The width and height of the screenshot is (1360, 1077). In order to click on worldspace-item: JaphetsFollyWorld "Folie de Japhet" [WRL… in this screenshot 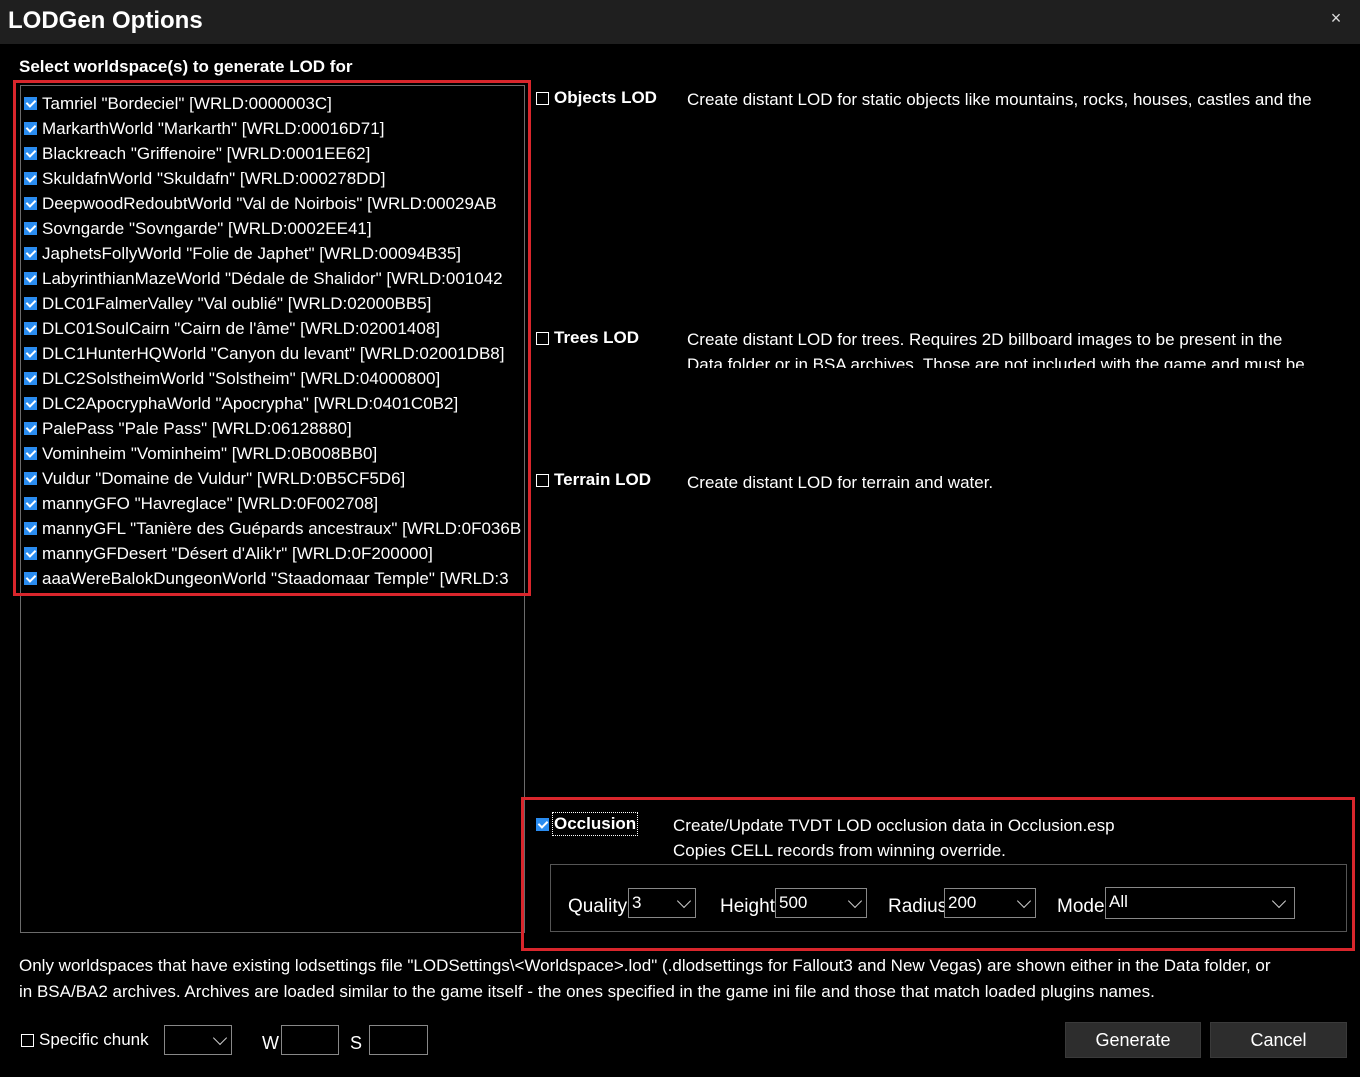, I will do `click(272, 253)`.